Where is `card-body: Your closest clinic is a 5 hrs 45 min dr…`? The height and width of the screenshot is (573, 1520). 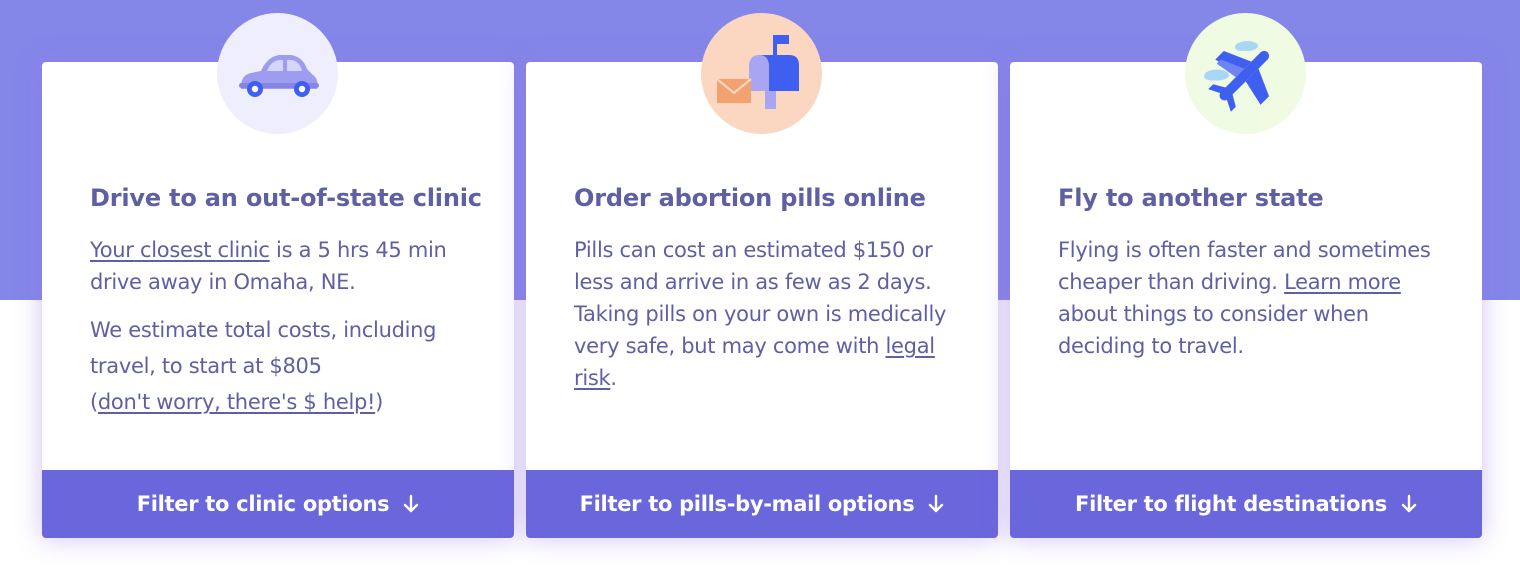 card-body: Your closest clinic is a 5 hrs 45 min dr… is located at coordinates (285, 334).